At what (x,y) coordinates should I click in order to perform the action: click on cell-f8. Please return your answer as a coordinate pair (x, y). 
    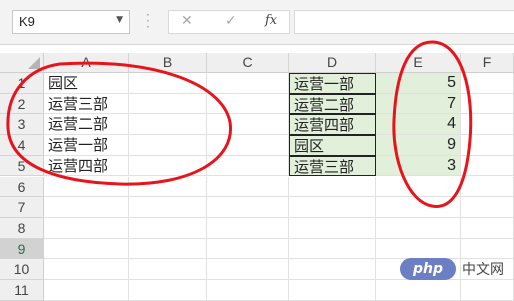
    Looking at the image, I should click on (487, 228).